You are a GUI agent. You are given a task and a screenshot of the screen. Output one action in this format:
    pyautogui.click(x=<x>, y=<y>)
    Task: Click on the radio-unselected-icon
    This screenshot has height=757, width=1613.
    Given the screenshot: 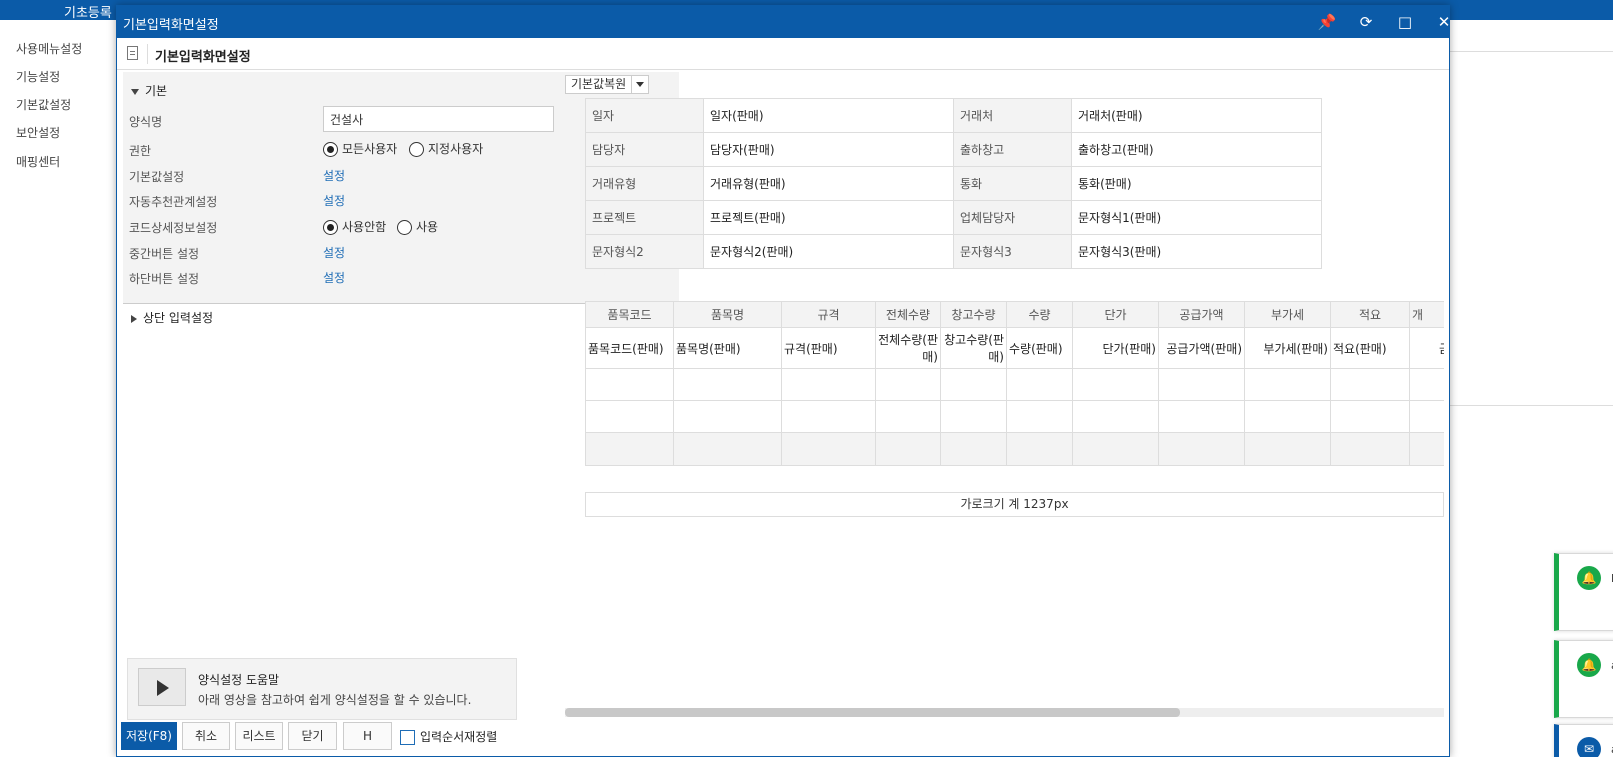 What is the action you would take?
    pyautogui.click(x=404, y=227)
    